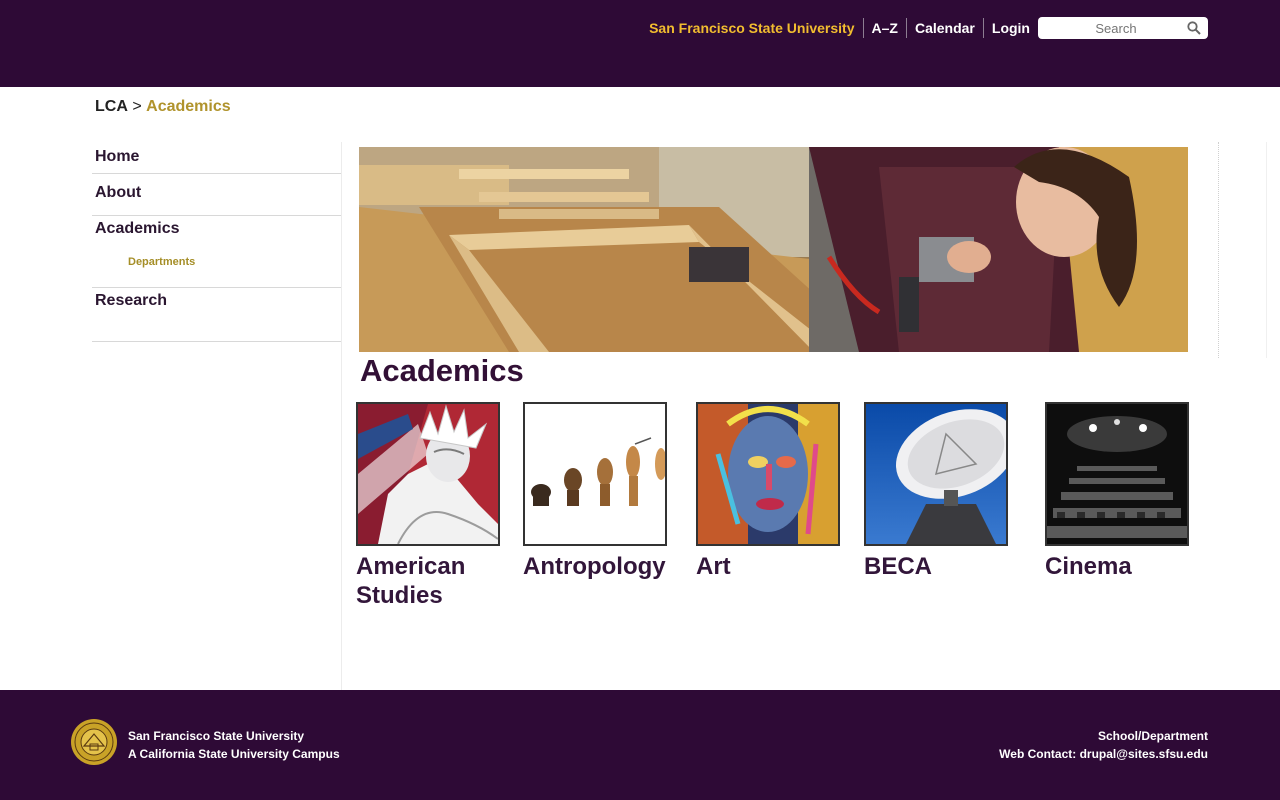 The width and height of the screenshot is (1280, 800). I want to click on sidebar-item-label: Research, so click(131, 300).